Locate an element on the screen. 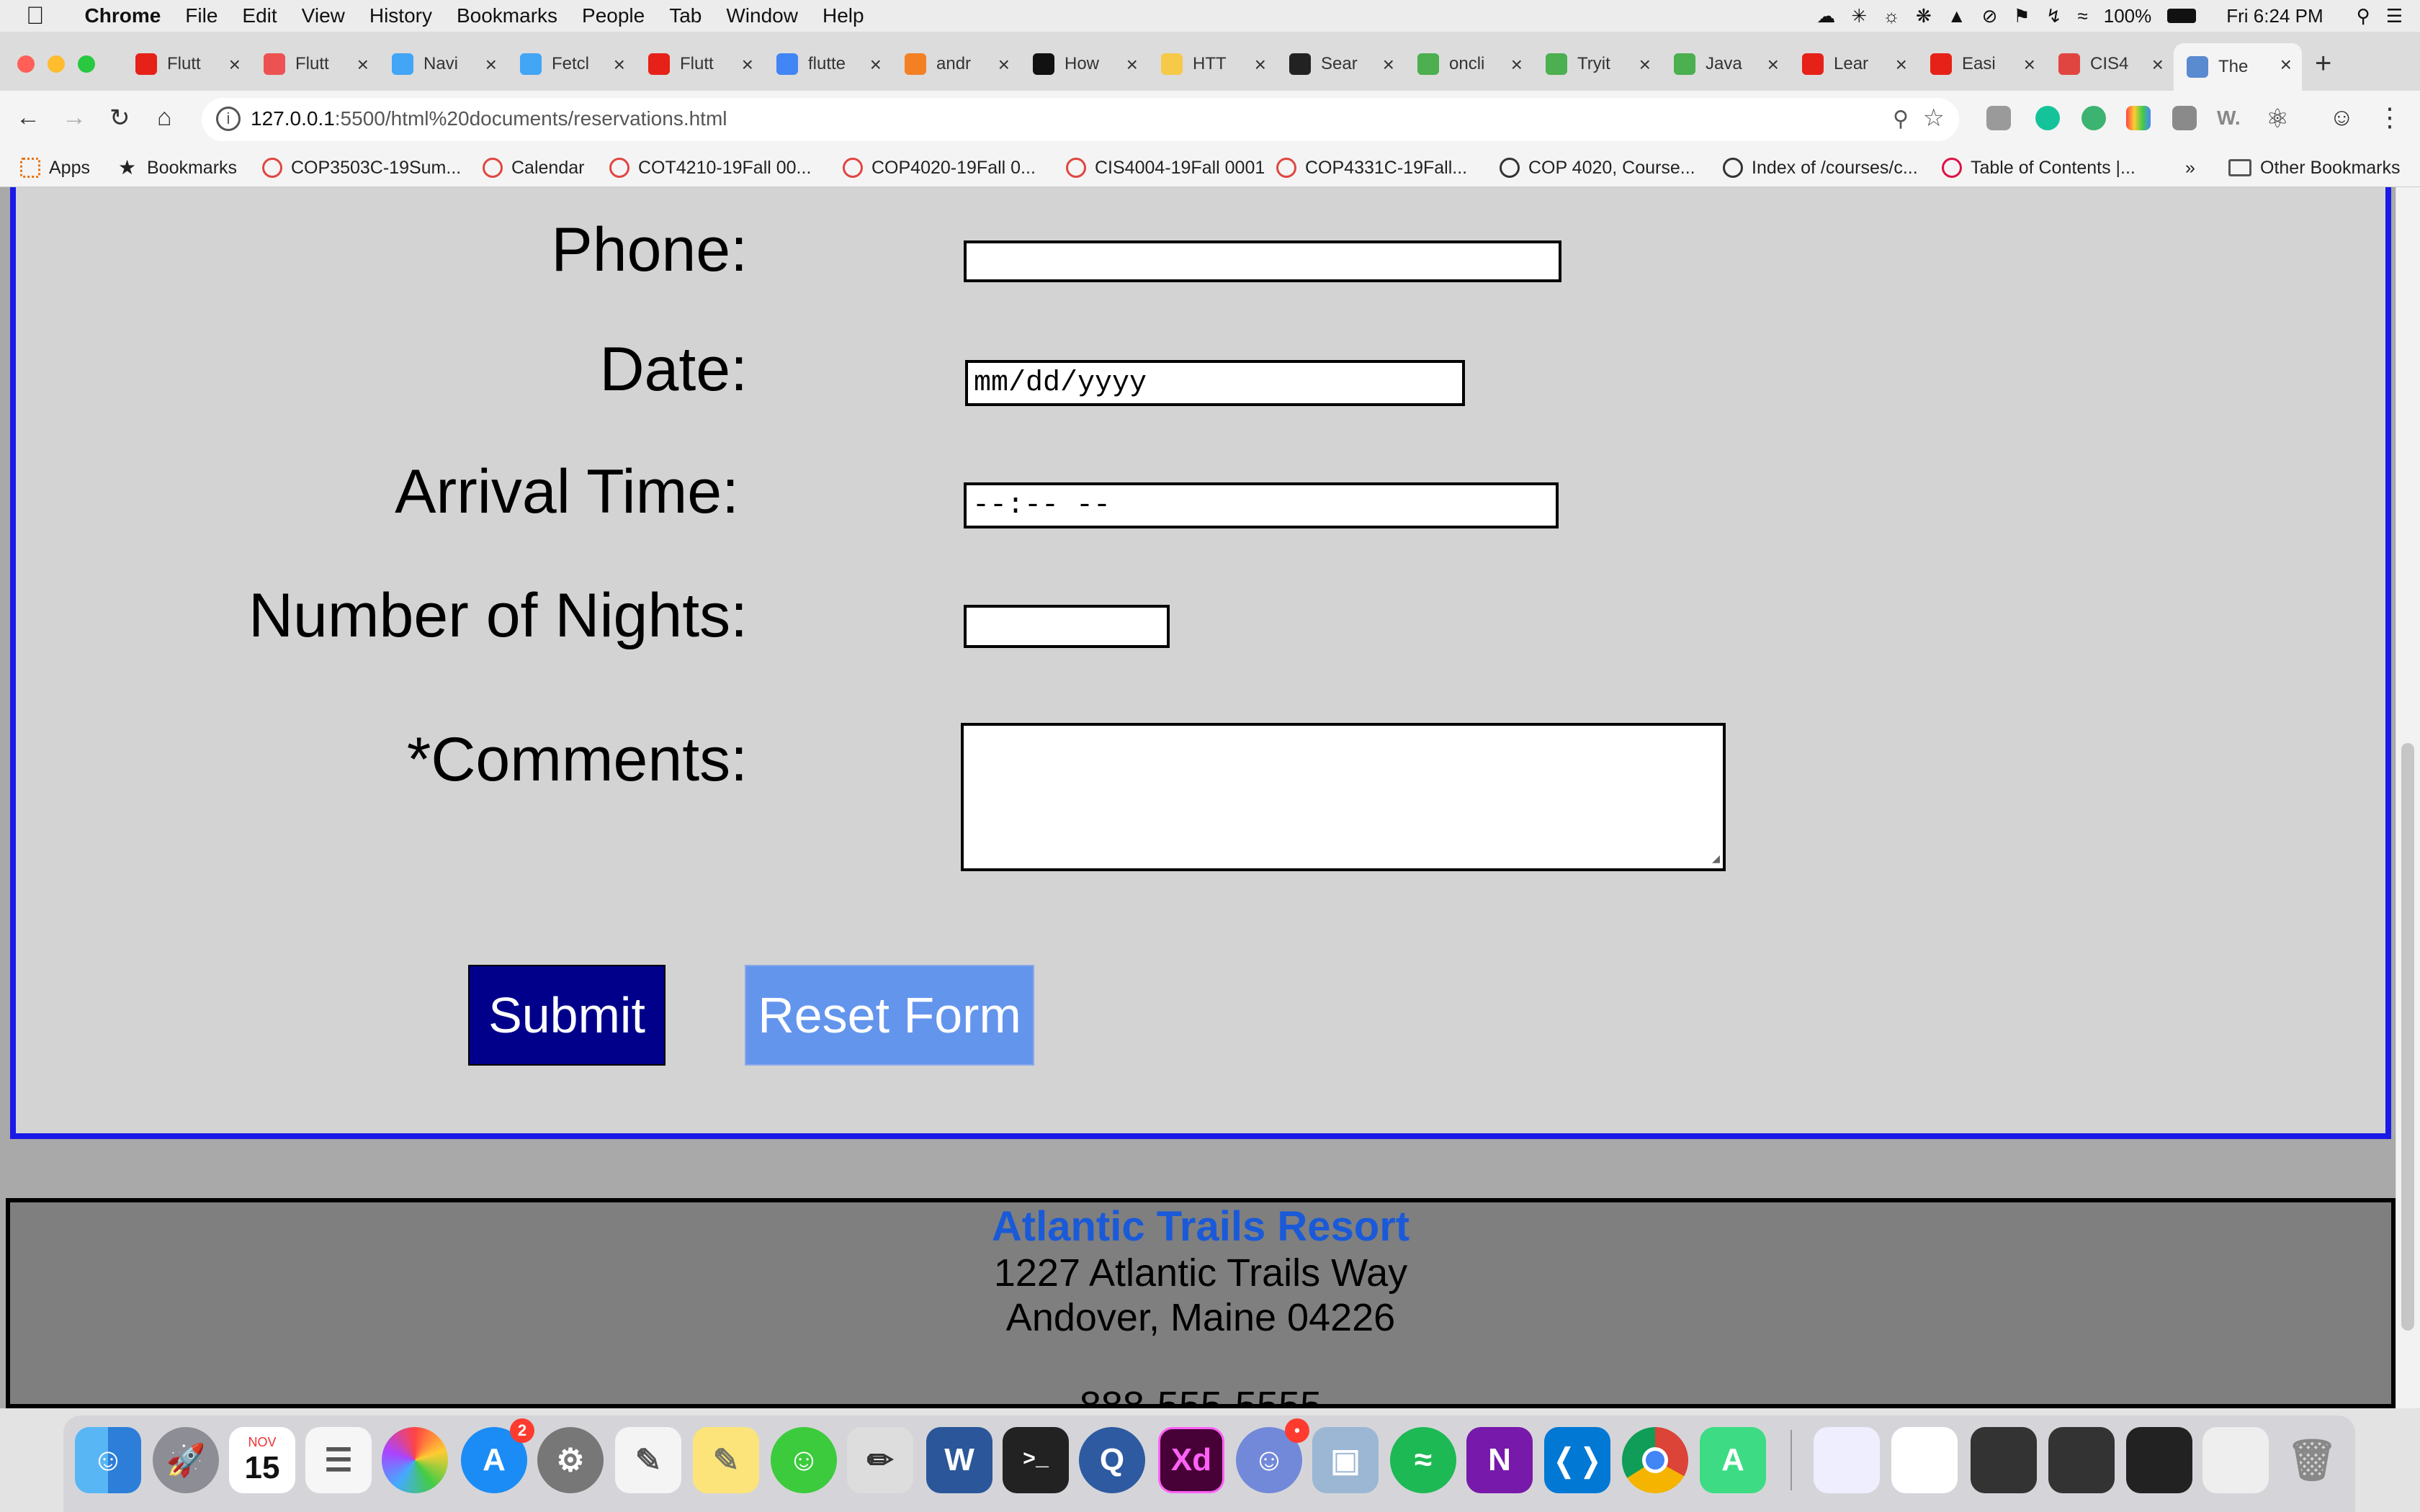  sparkle-icon: ✳ is located at coordinates (1859, 16).